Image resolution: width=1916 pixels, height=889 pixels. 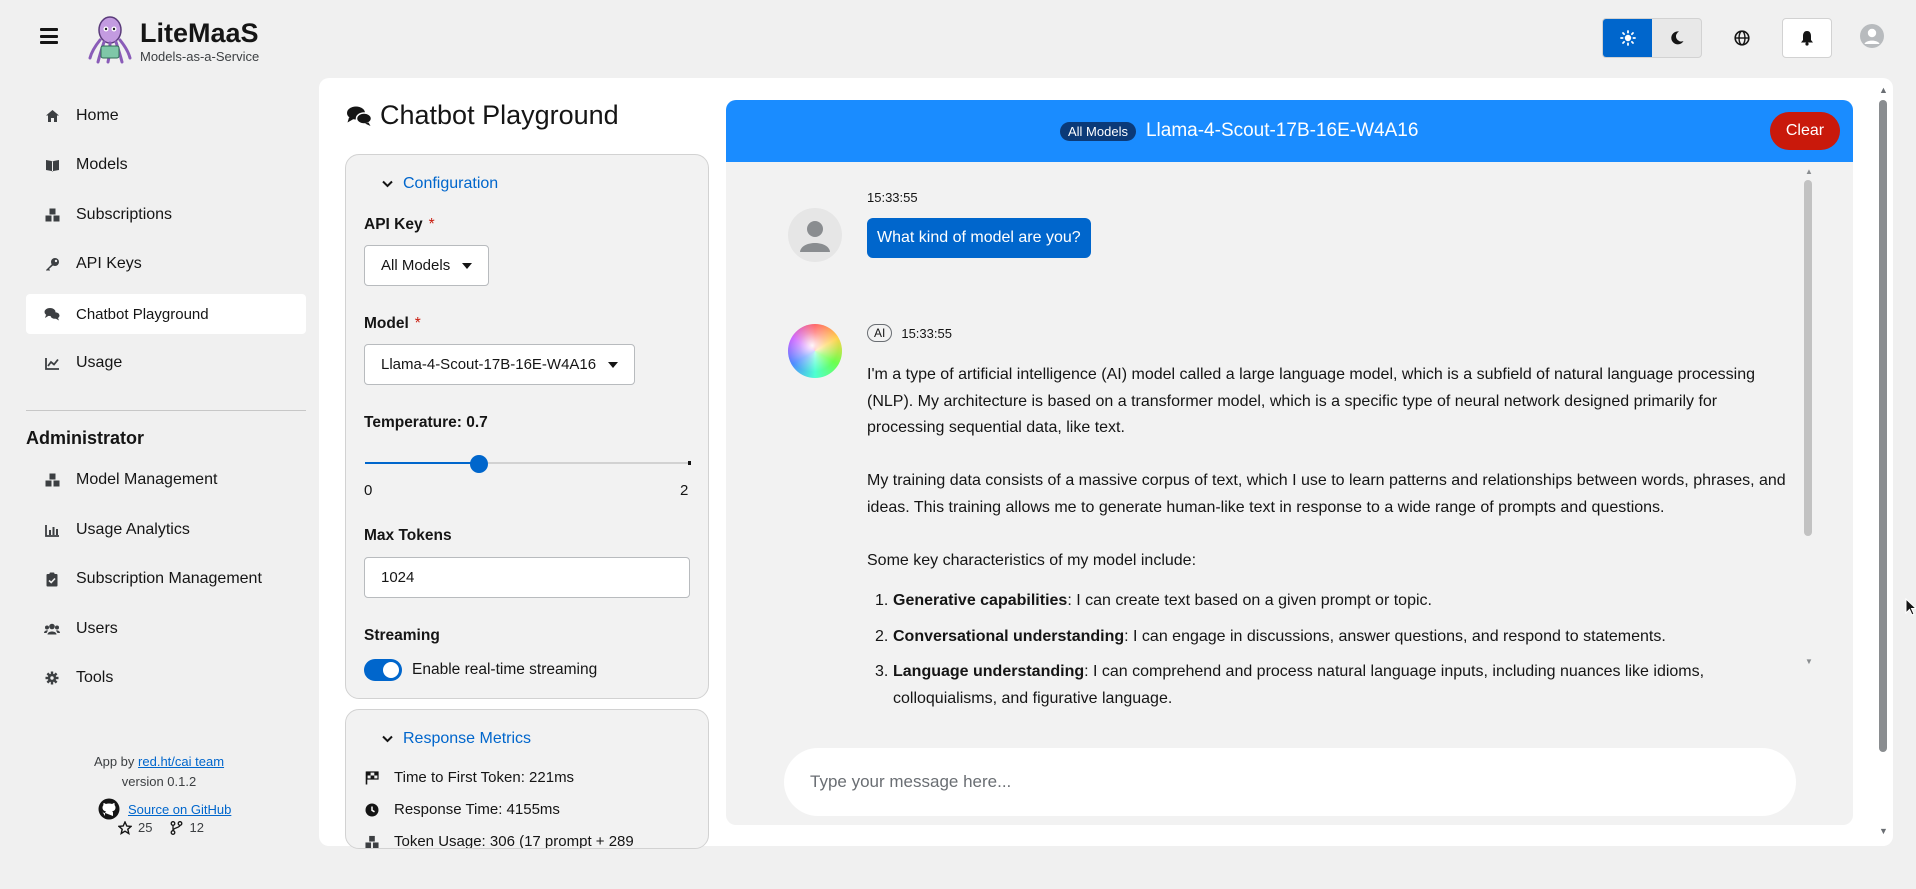 What do you see at coordinates (109, 809) in the screenshot?
I see `github-icon` at bounding box center [109, 809].